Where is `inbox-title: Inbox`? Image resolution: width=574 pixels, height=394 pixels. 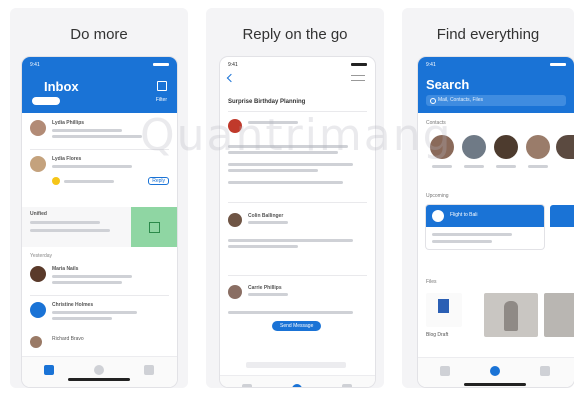
inbox-title: Inbox is located at coordinates (61, 86).